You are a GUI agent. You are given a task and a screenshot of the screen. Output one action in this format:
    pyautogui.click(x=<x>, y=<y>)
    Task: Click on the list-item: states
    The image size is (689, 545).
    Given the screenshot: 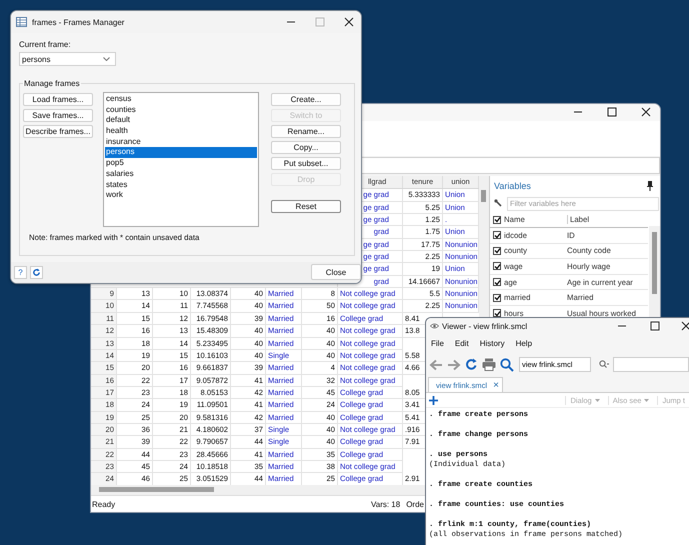 What is the action you would take?
    pyautogui.click(x=181, y=185)
    